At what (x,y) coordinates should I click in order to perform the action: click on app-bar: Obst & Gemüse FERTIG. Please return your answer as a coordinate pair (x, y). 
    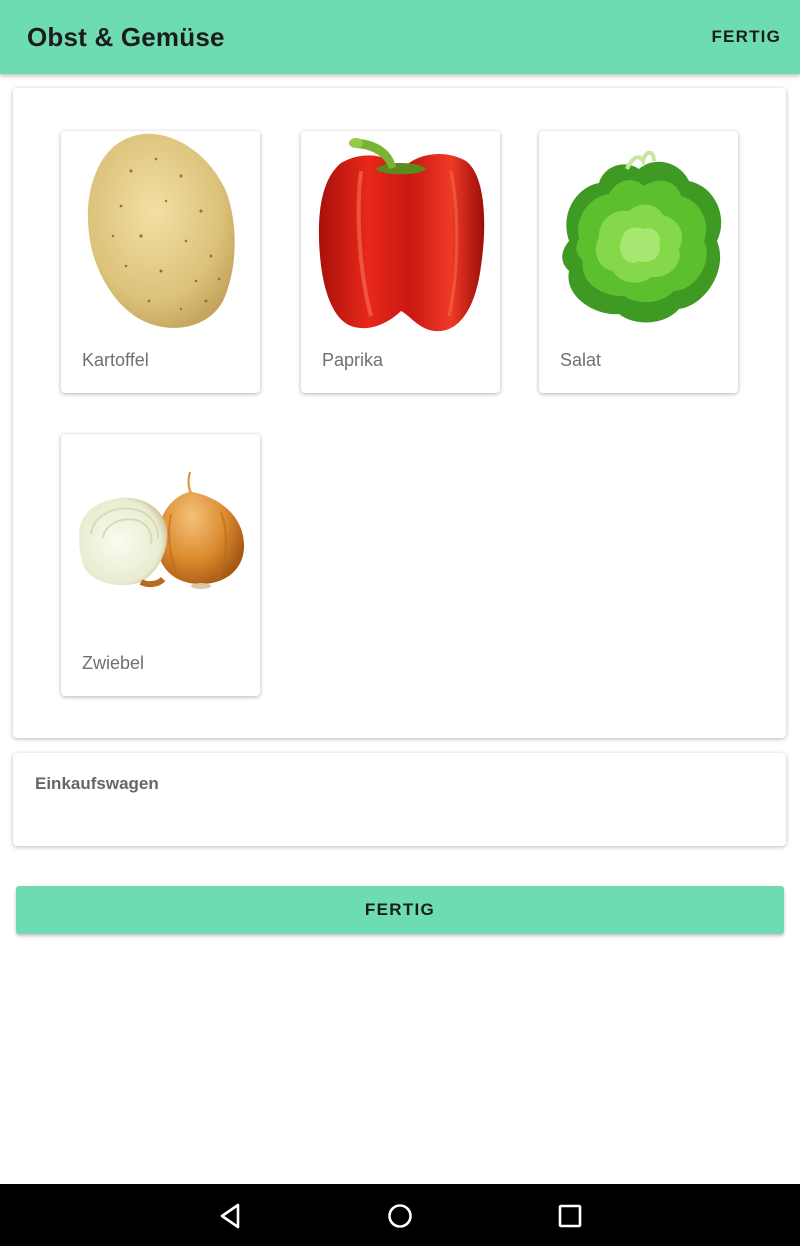
    Looking at the image, I should click on (400, 37).